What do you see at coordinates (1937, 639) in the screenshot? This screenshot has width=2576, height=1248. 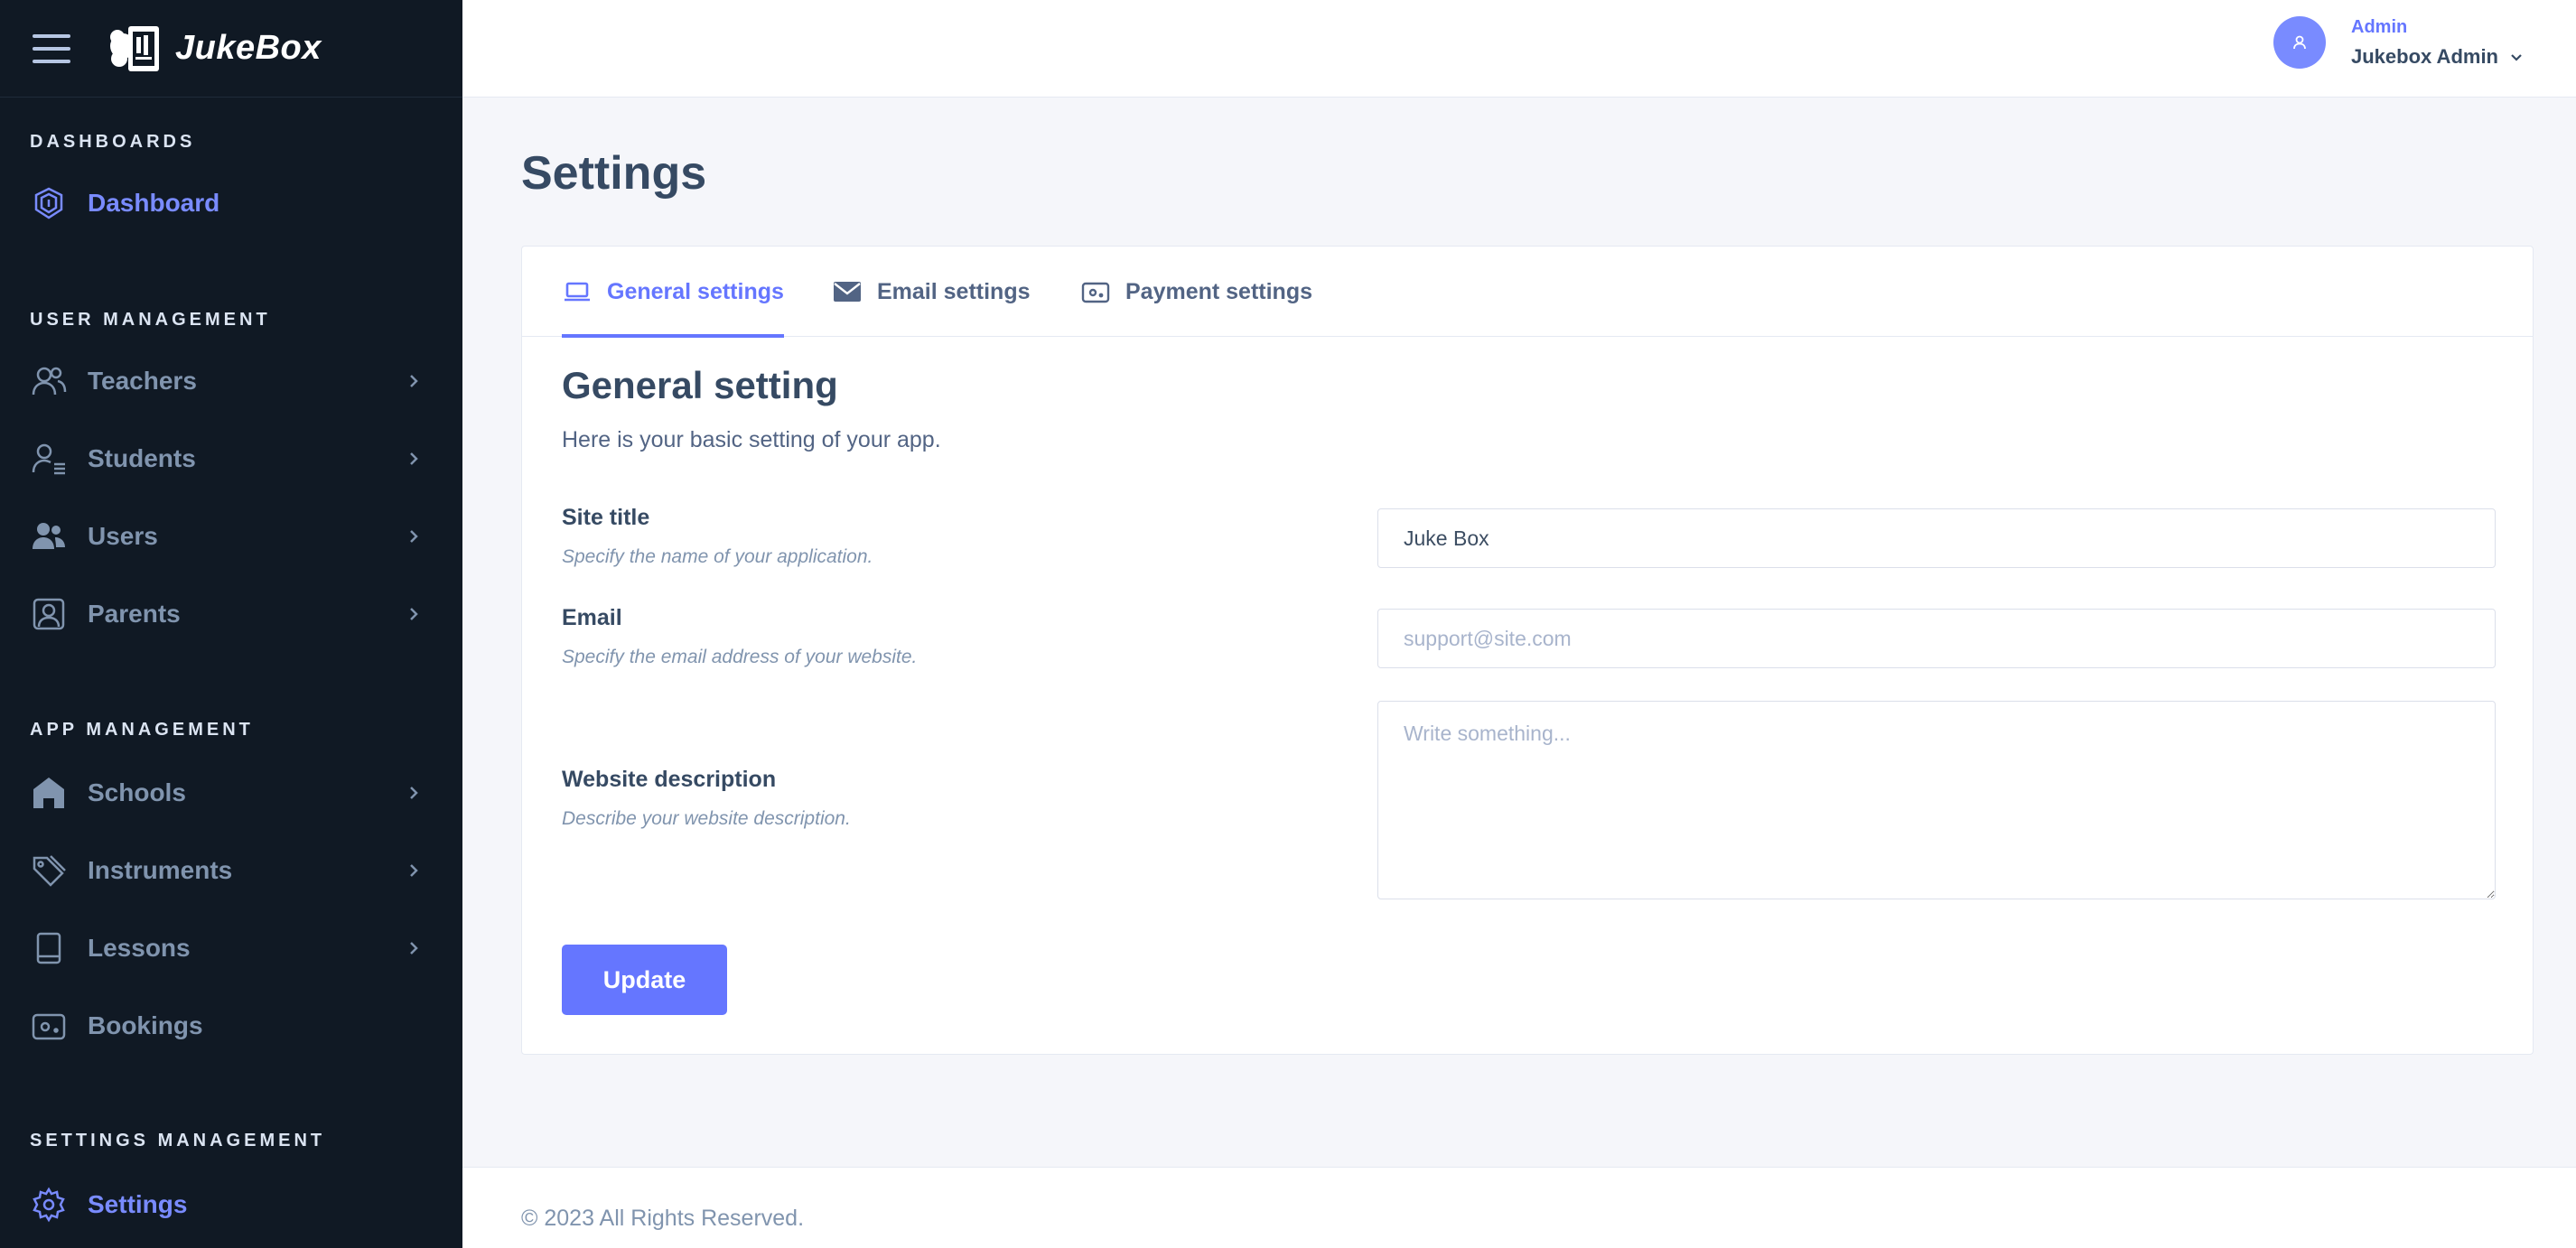 I see `email-input` at bounding box center [1937, 639].